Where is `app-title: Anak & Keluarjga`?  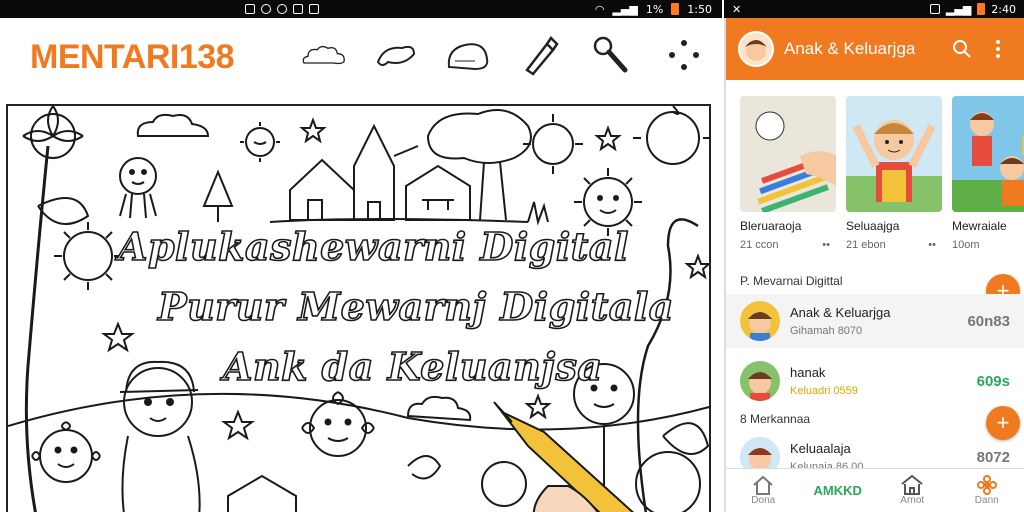 app-title: Anak & Keluarjga is located at coordinates (850, 48).